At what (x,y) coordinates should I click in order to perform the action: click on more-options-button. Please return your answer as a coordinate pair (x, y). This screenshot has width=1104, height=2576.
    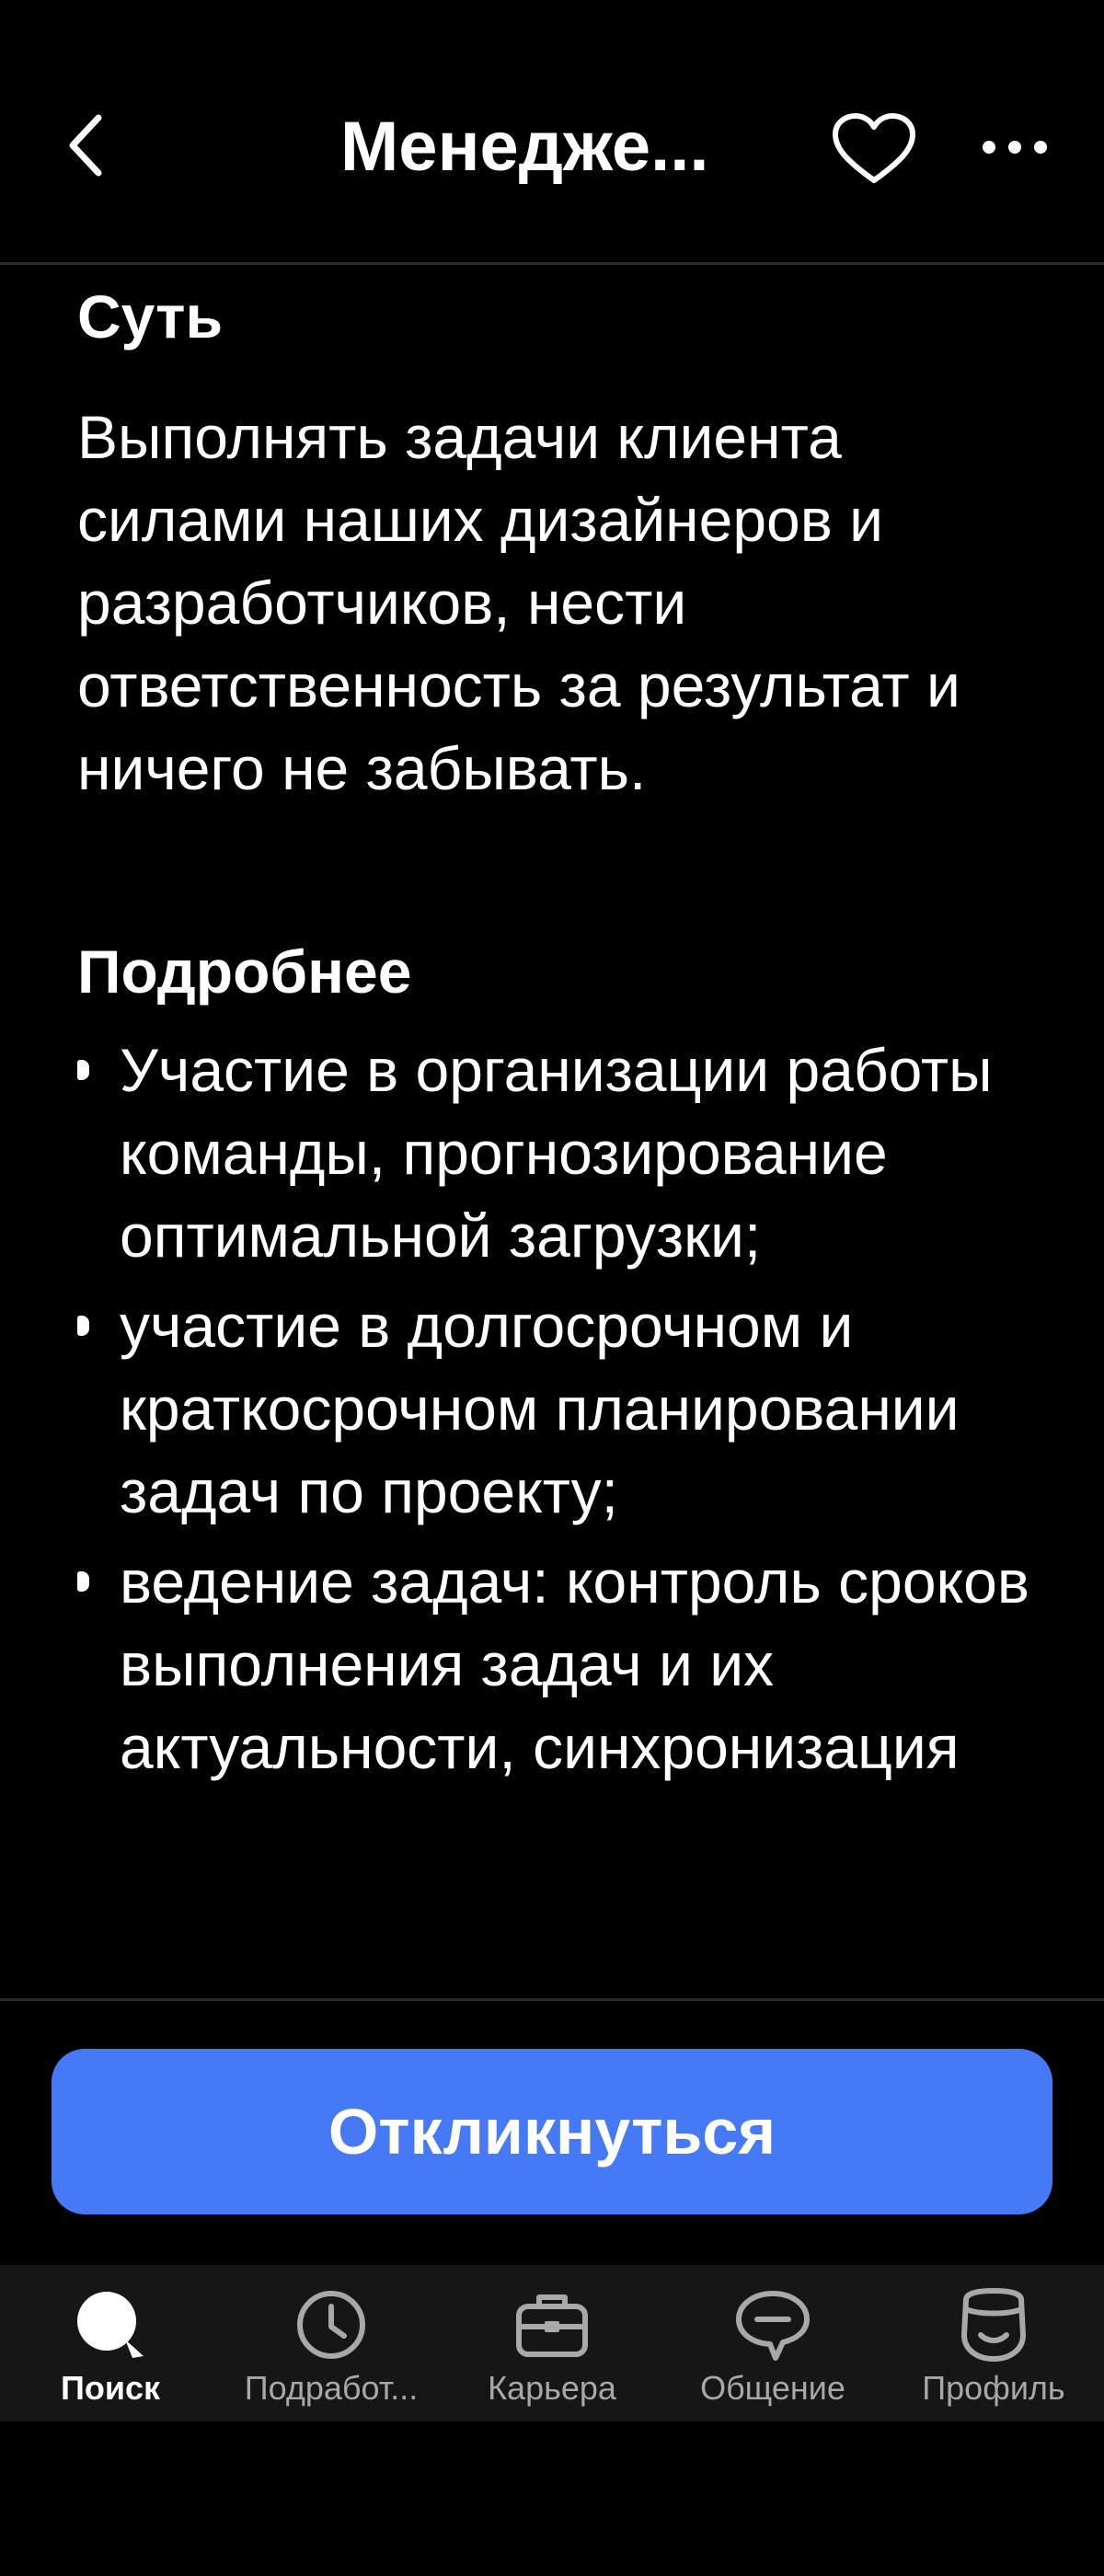
    Looking at the image, I should click on (1014, 147).